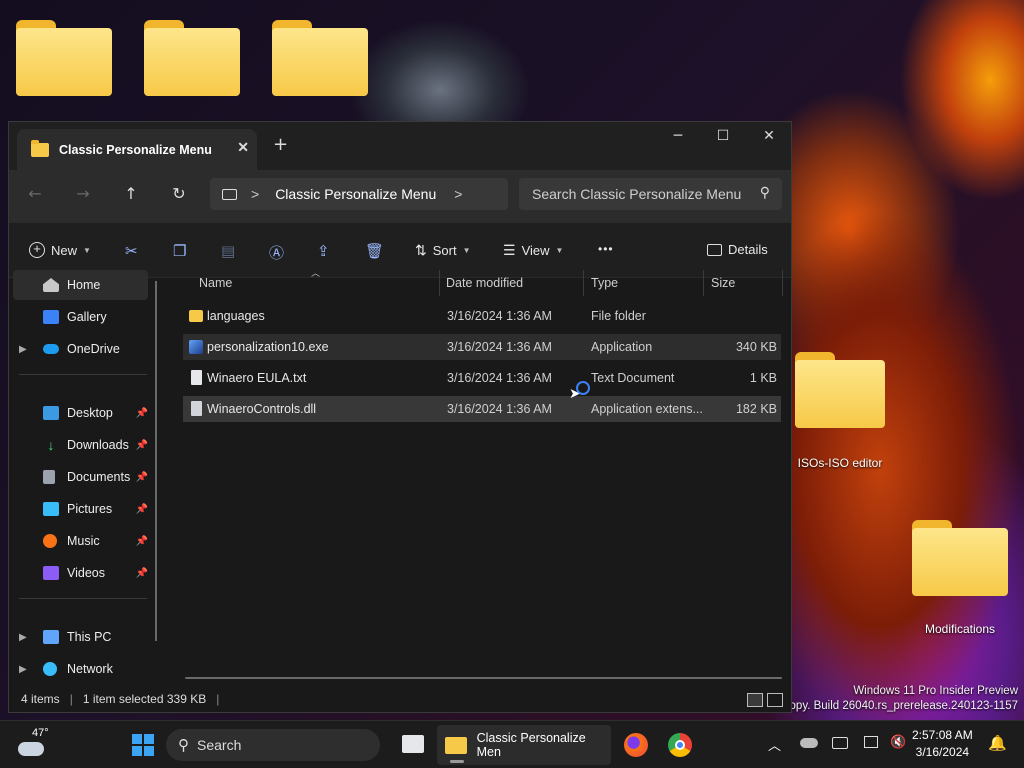  What do you see at coordinates (775, 700) in the screenshot?
I see `tiles-view-icon` at bounding box center [775, 700].